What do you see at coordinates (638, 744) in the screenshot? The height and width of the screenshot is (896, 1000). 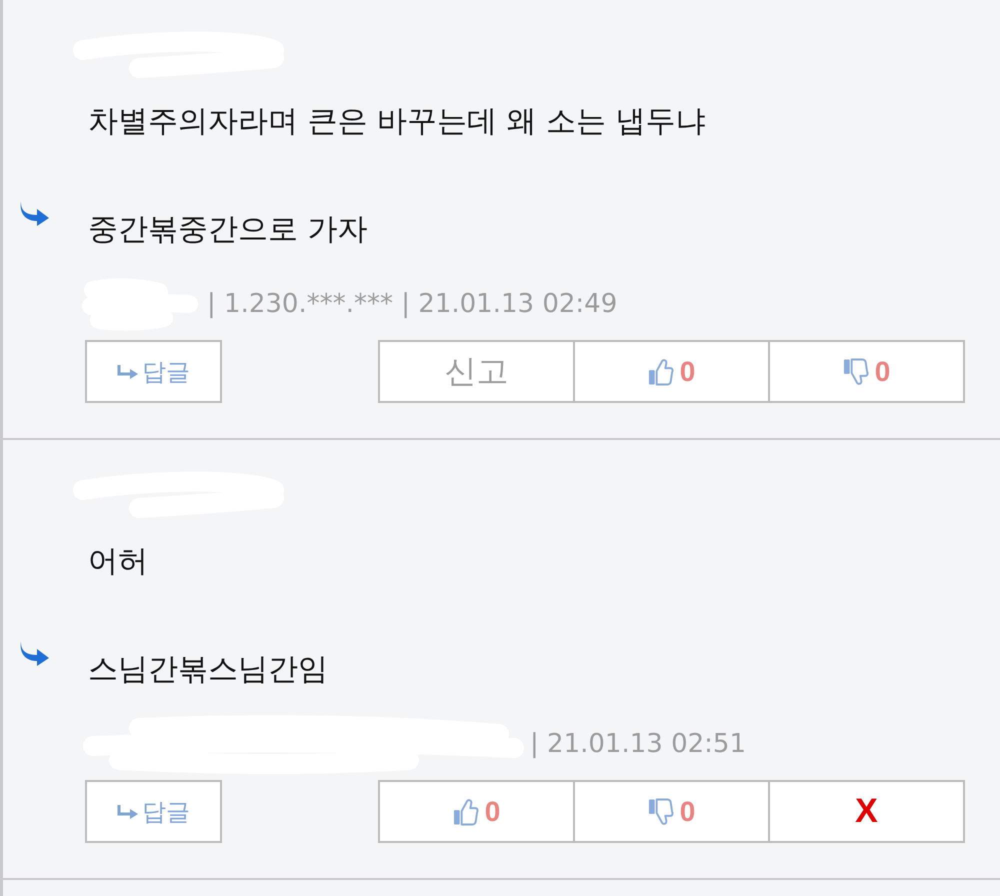 I see `comment-meta: | 21.01.13 02:51` at bounding box center [638, 744].